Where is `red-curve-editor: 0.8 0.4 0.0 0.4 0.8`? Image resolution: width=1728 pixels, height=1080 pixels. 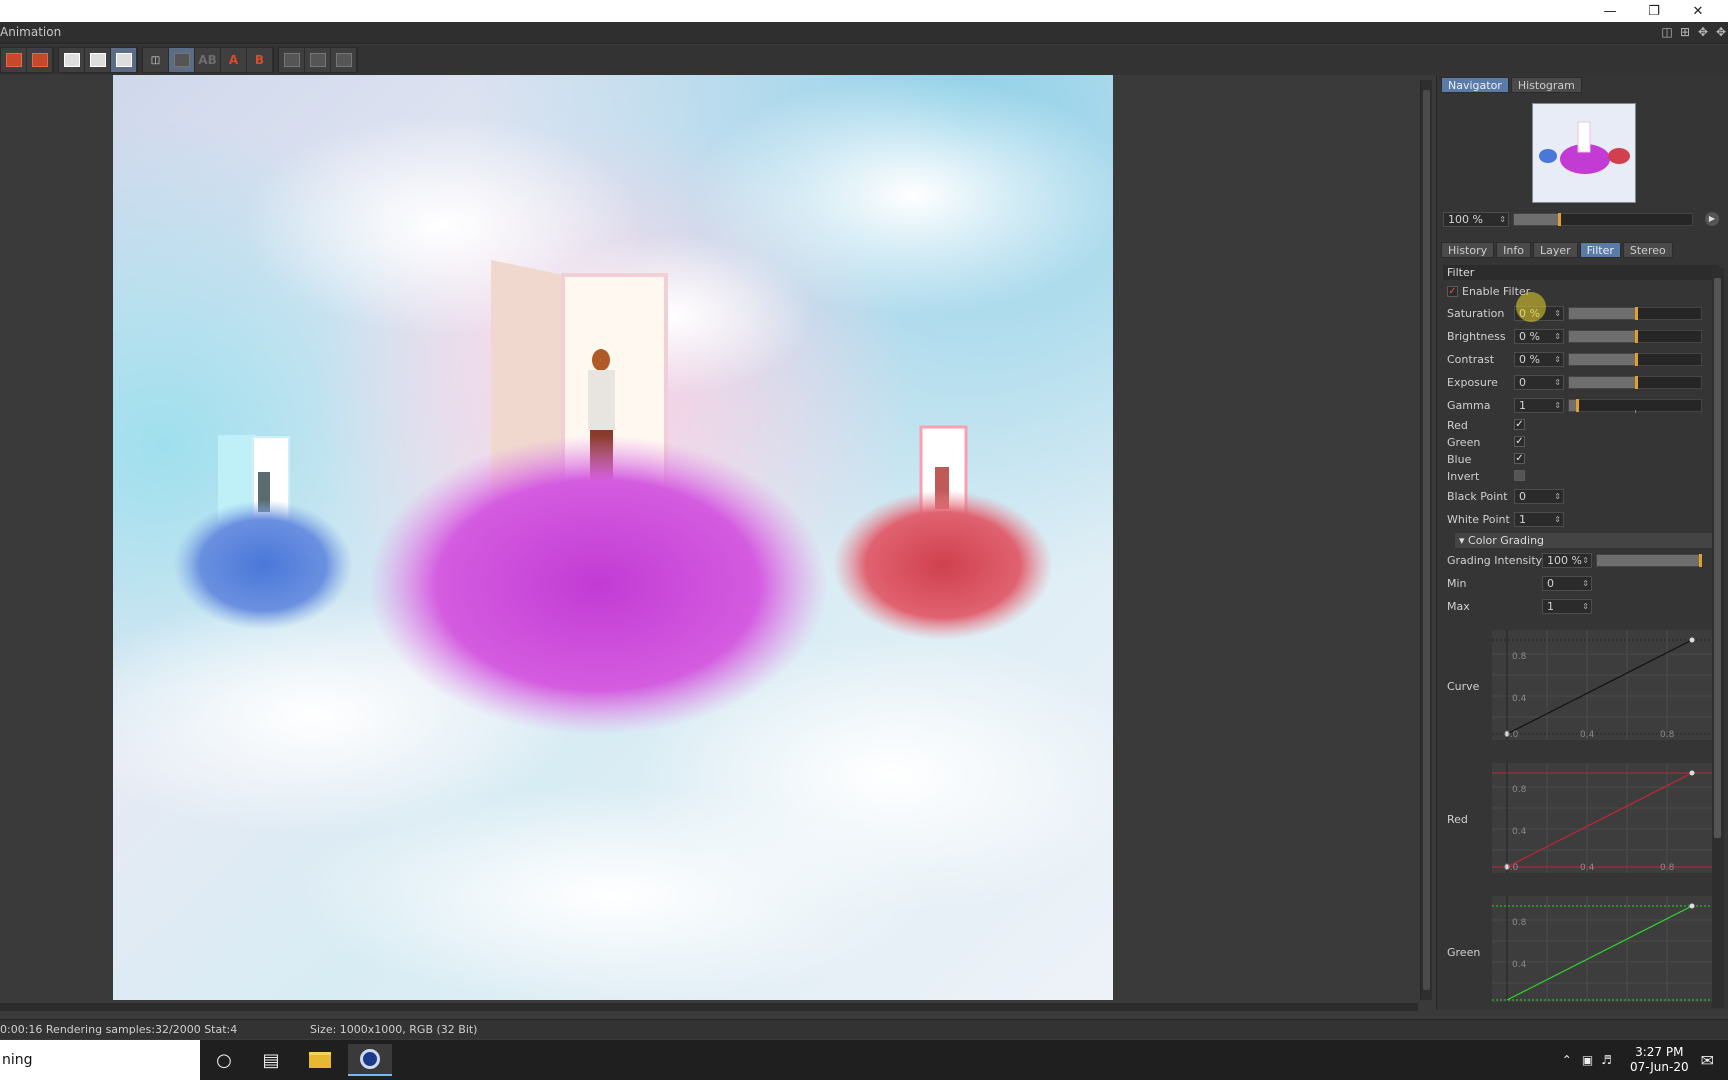 red-curve-editor: 0.8 0.4 0.0 0.4 0.8 is located at coordinates (1602, 818).